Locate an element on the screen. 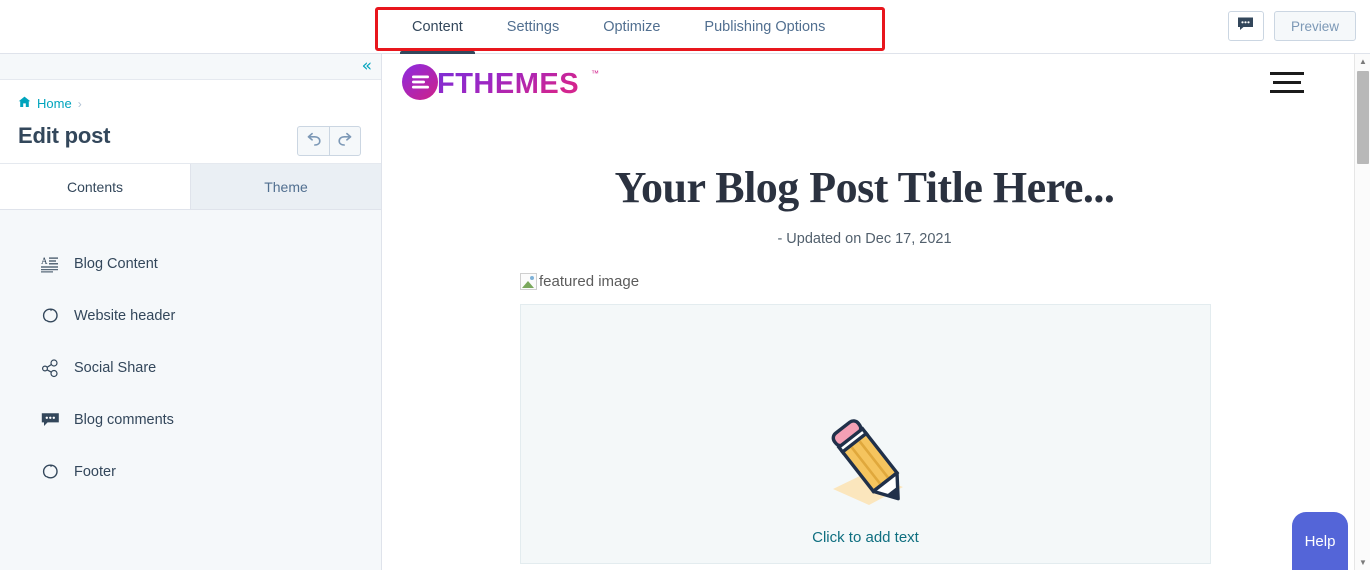  subtab-contents: Contents is located at coordinates (95, 186).